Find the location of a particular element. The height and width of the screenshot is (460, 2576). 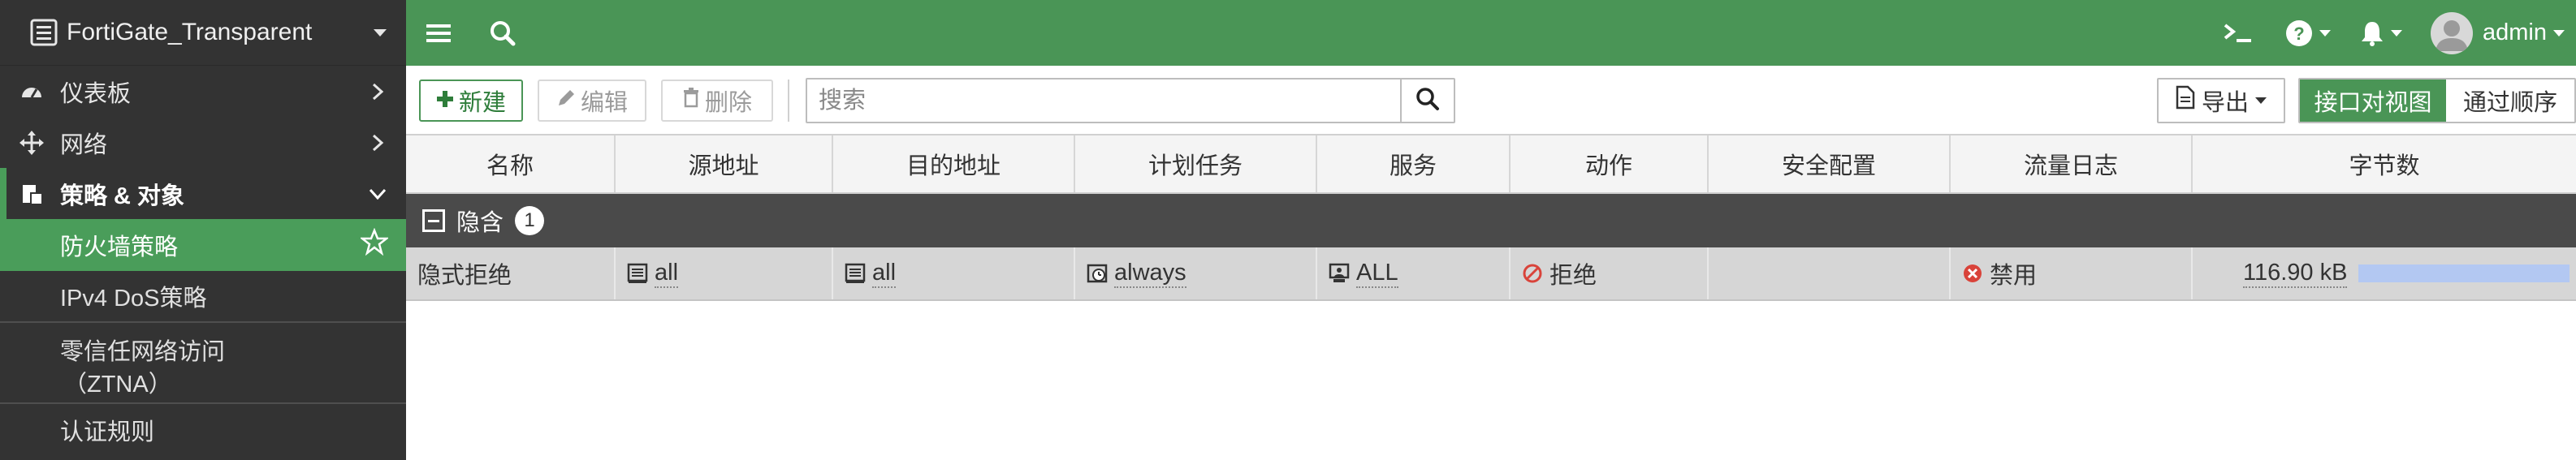

new-button-label: 新建 is located at coordinates (482, 103).